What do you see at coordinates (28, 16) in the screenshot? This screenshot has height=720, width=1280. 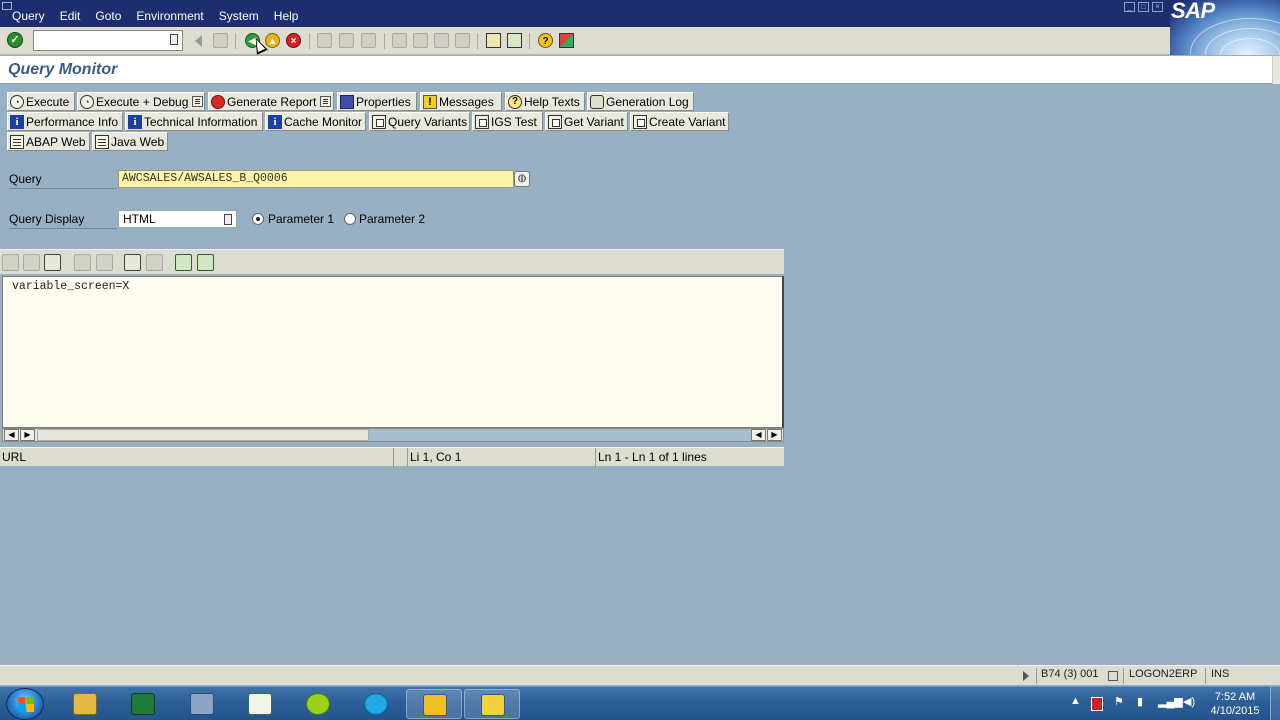 I see `menu-query: Query` at bounding box center [28, 16].